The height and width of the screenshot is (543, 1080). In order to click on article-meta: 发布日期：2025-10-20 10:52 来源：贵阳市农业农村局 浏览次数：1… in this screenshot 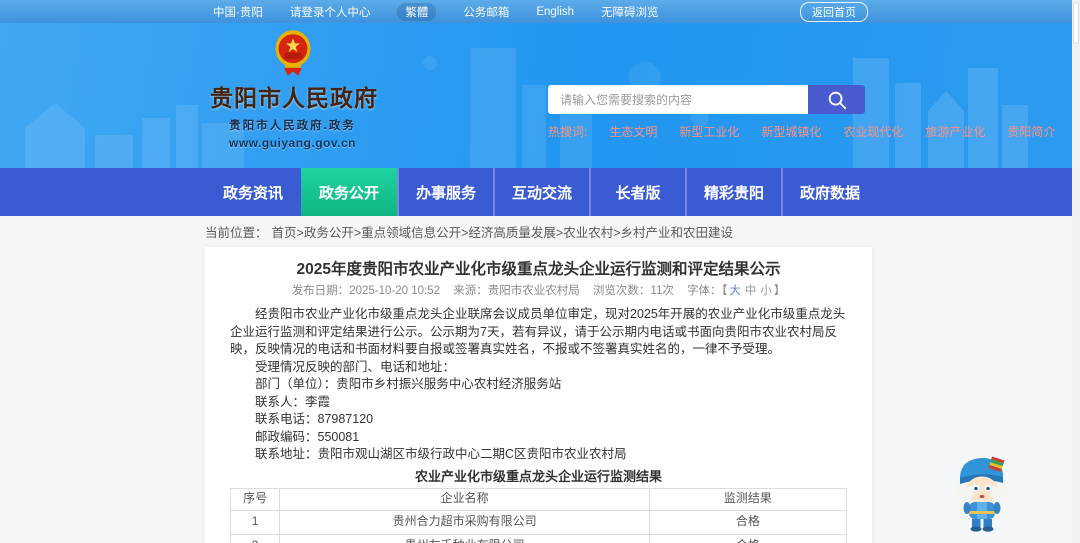, I will do `click(538, 291)`.